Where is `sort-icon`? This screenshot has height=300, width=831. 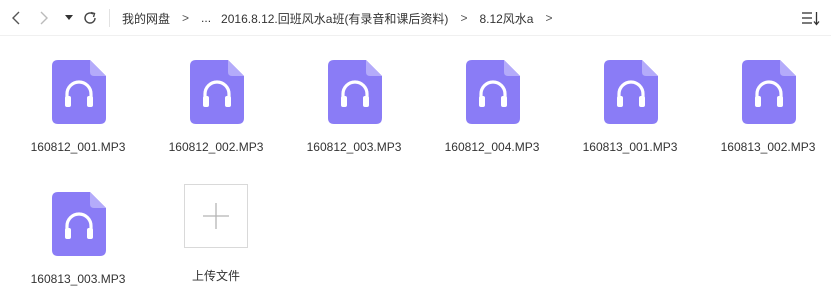 sort-icon is located at coordinates (811, 19).